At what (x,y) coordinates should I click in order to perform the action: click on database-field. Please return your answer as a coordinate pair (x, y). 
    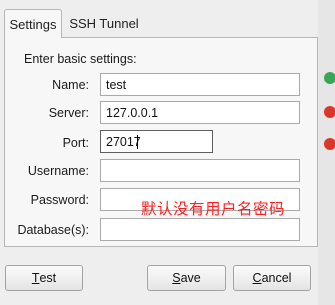
    Looking at the image, I should click on (200, 229).